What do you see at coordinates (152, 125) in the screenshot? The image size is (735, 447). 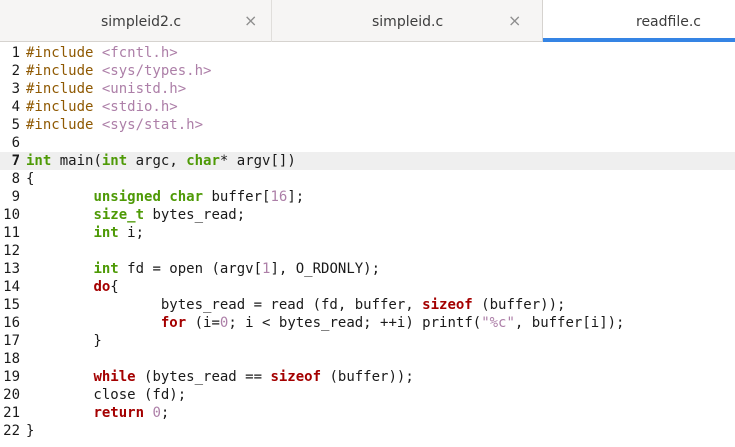 I see `code-token: <sys/stat.h>` at bounding box center [152, 125].